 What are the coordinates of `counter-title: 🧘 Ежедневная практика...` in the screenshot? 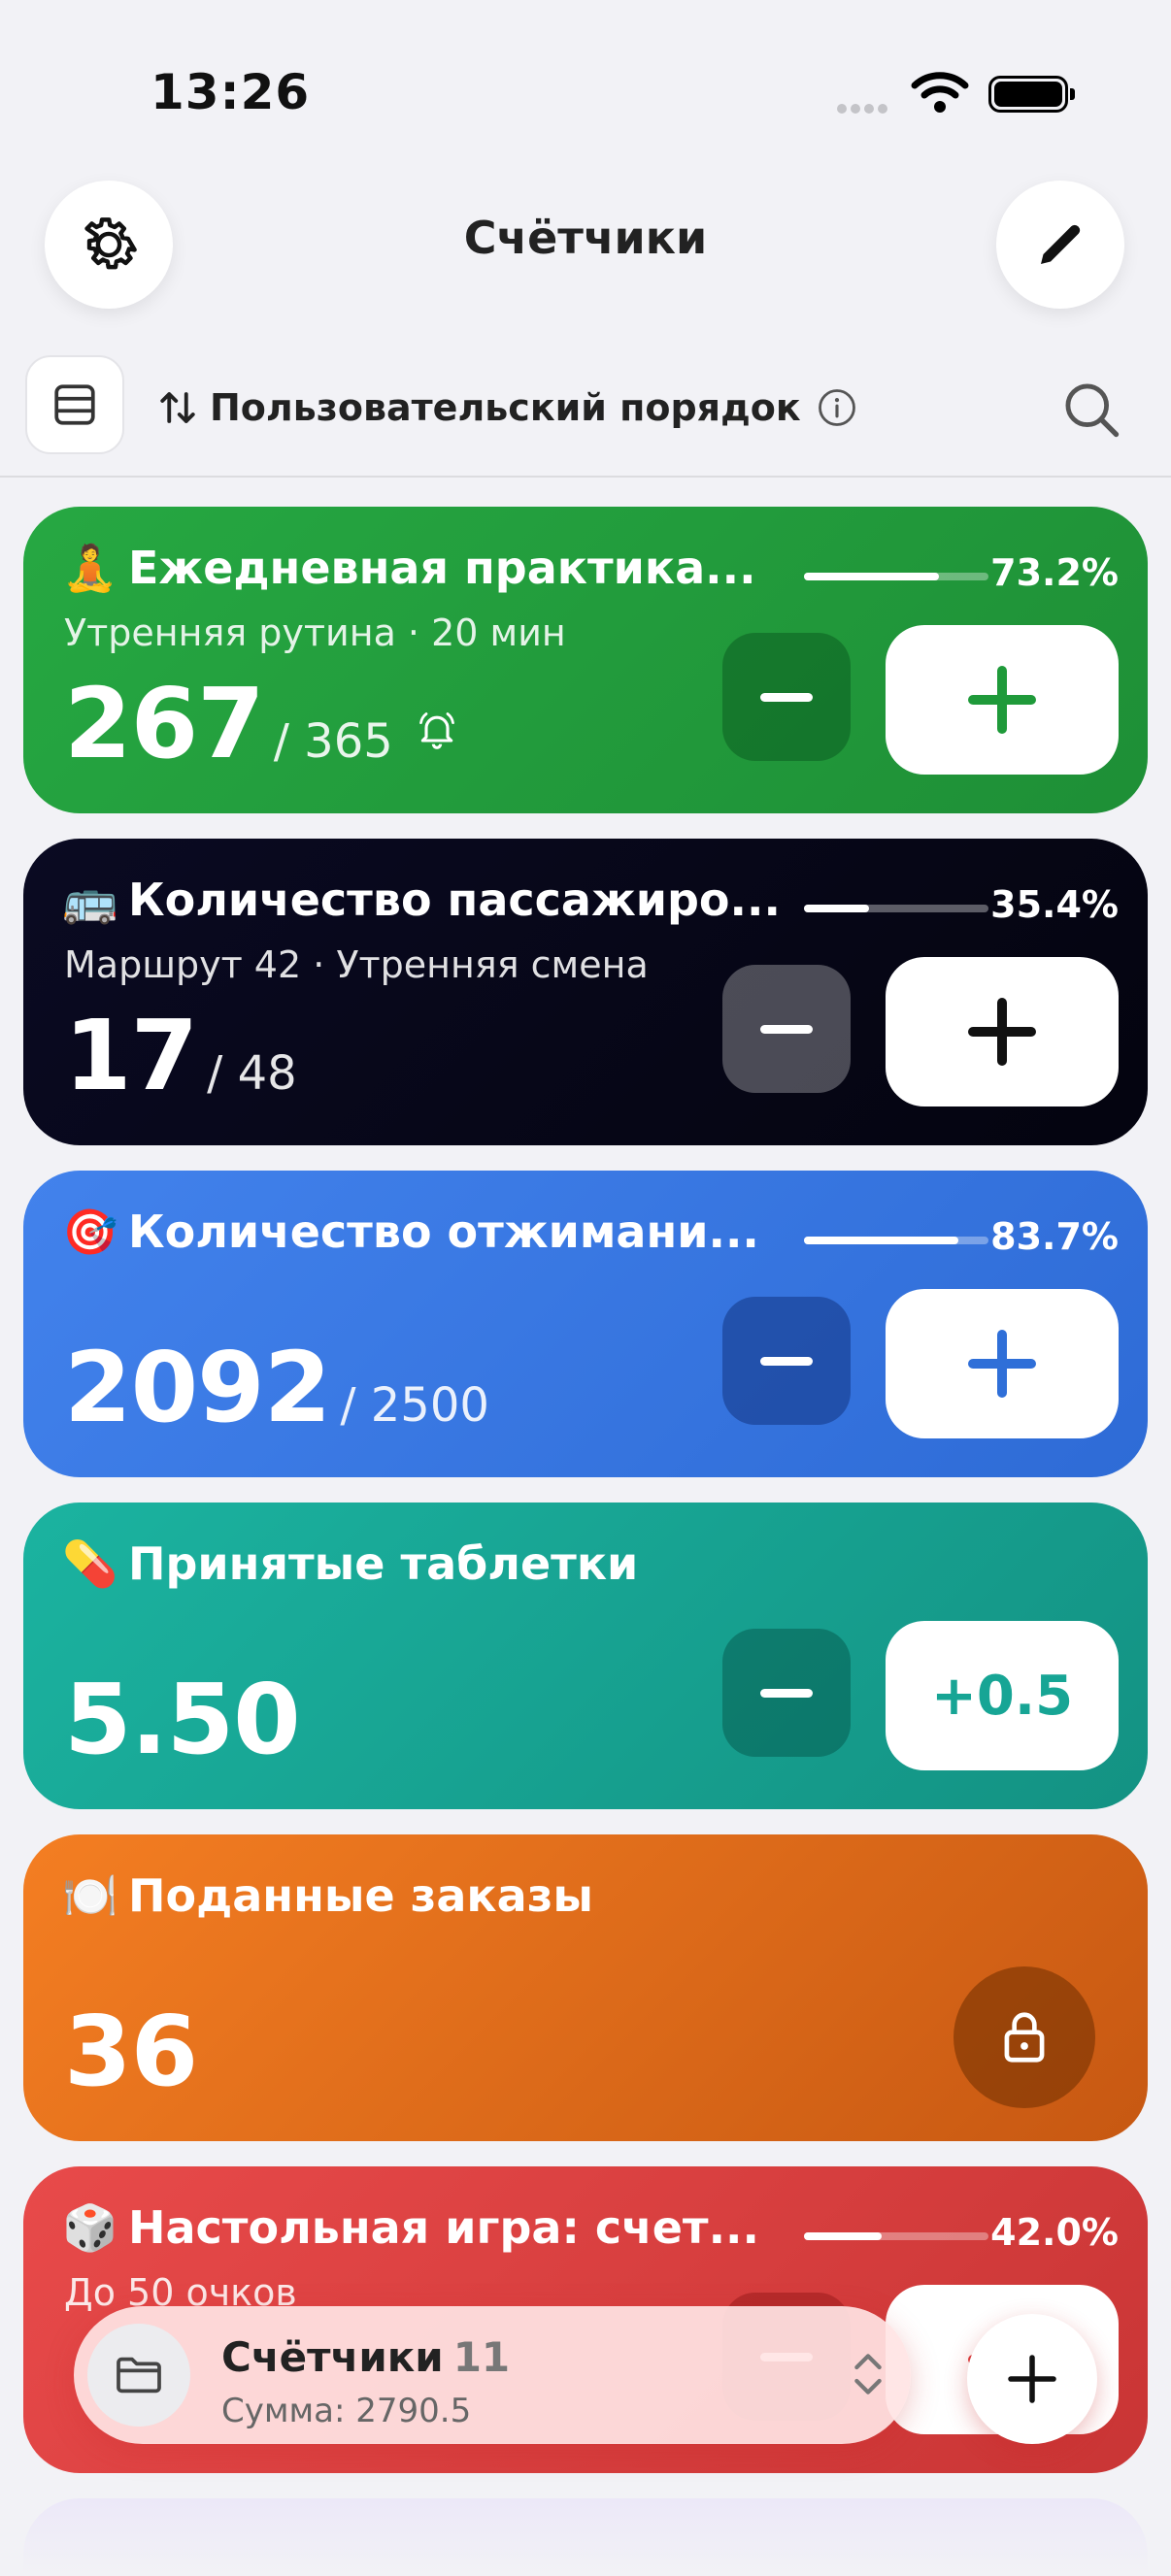 It's located at (409, 568).